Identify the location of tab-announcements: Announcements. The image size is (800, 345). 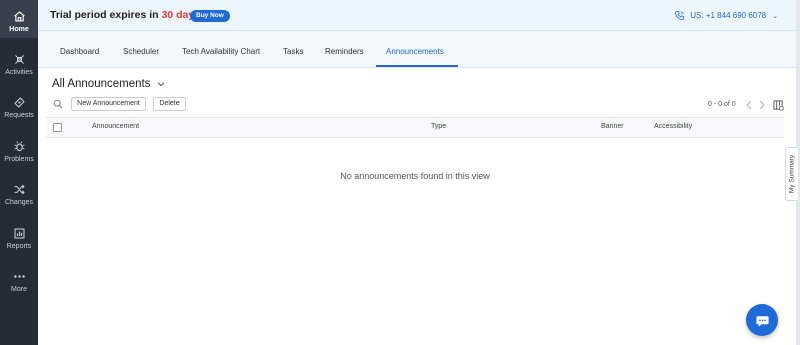
(415, 49).